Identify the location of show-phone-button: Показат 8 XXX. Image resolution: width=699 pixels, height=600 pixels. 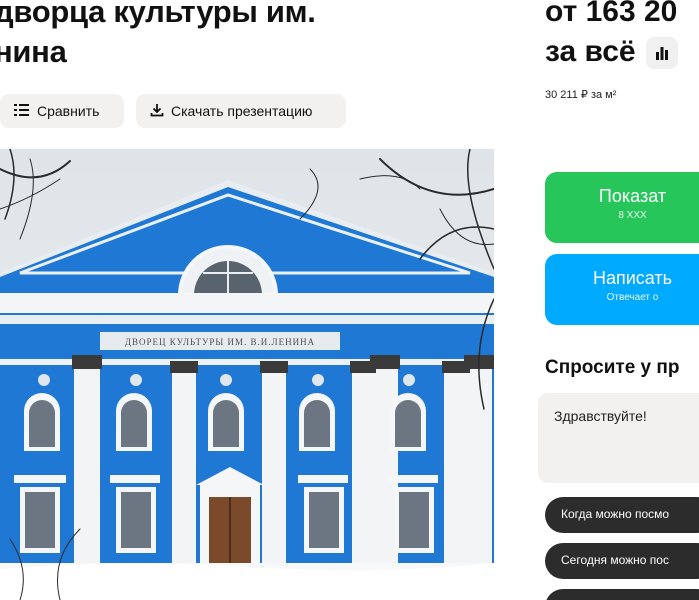
(622, 207).